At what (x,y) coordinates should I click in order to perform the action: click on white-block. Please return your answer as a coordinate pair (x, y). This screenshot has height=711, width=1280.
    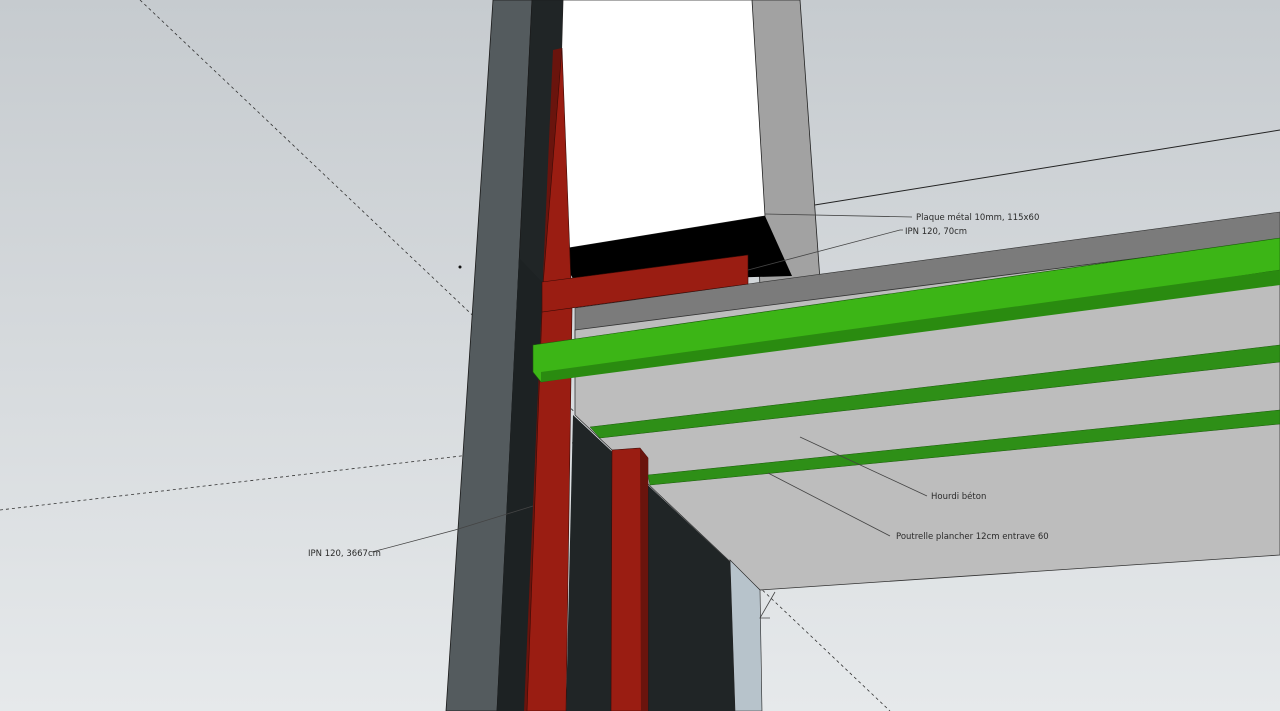
    Looking at the image, I should click on (660, 125).